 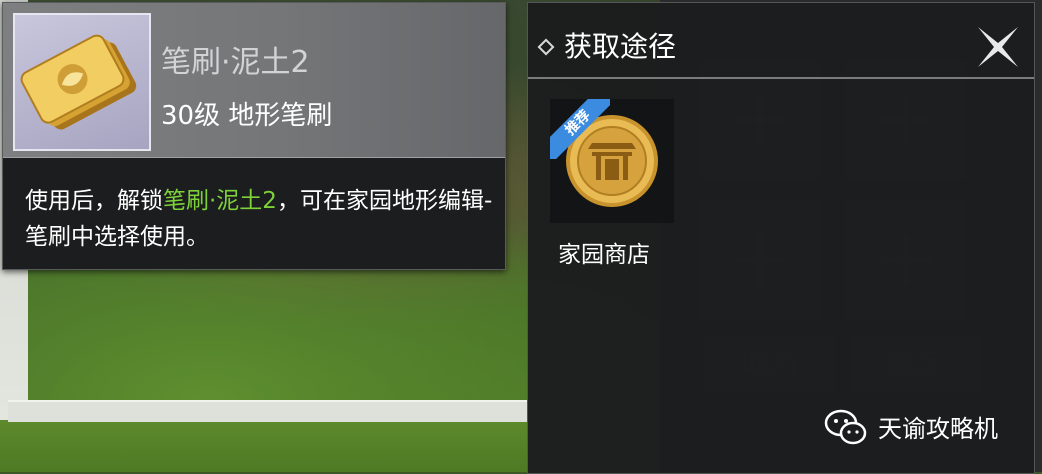 What do you see at coordinates (781, 41) in the screenshot?
I see `acquisition-header: 获取途径` at bounding box center [781, 41].